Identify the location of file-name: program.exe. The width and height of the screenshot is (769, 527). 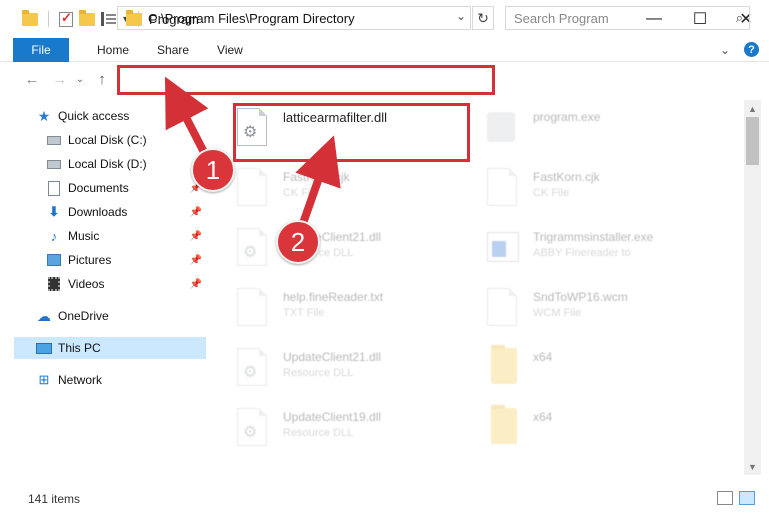
(567, 117).